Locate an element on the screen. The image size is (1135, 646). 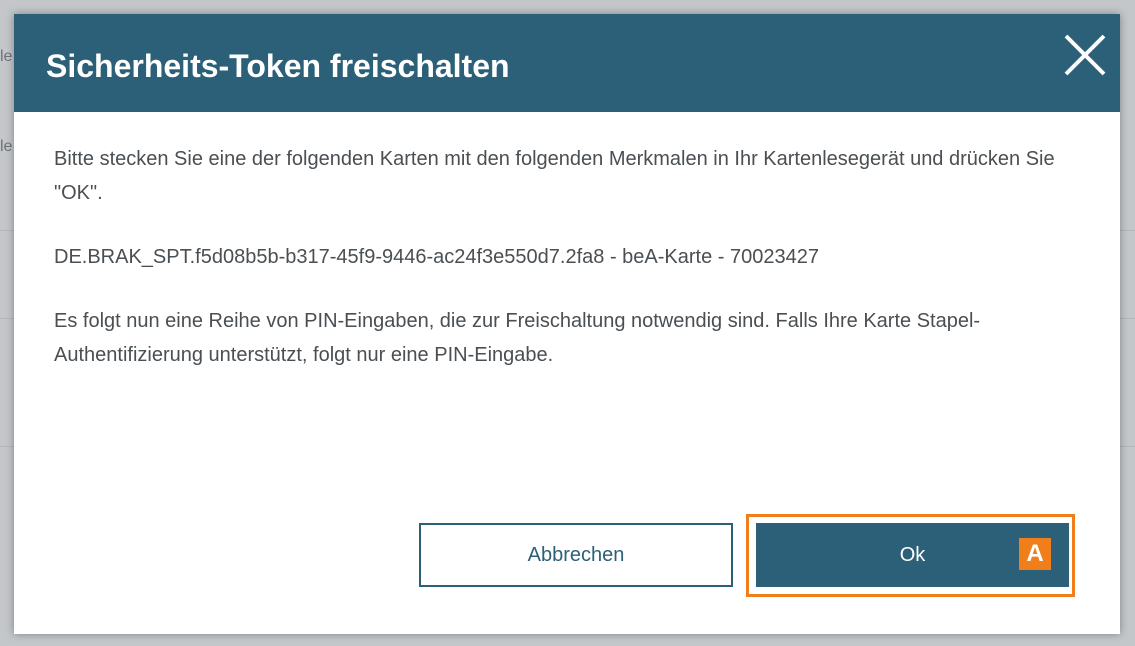
close-button is located at coordinates (1085, 55).